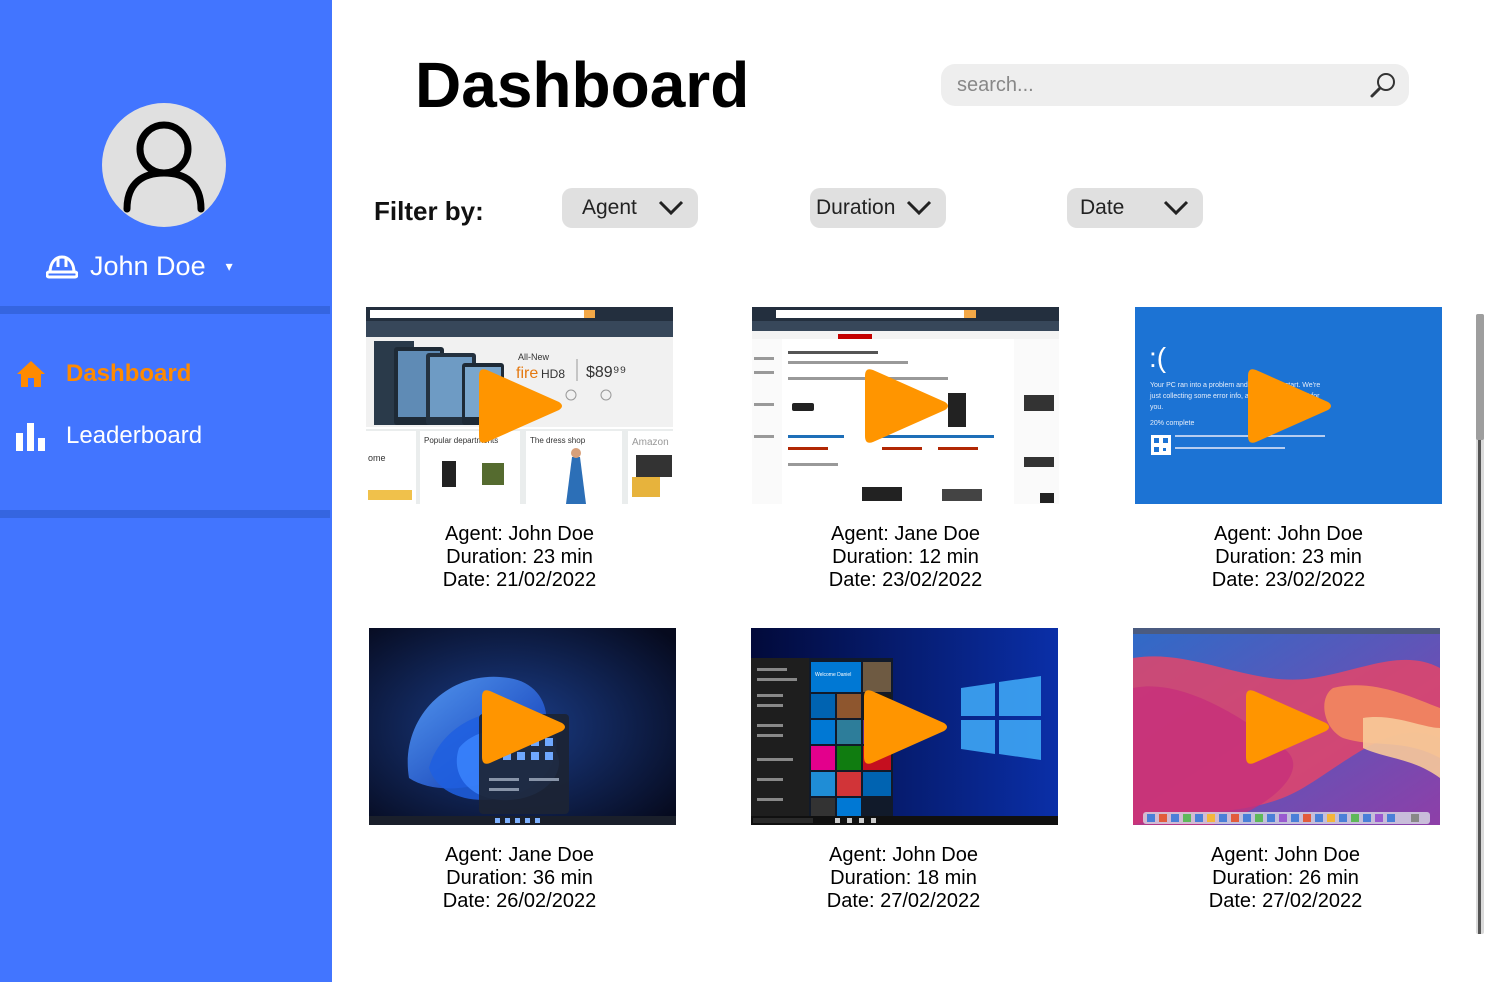 Image resolution: width=1512 pixels, height=982 pixels. What do you see at coordinates (1151, 85) in the screenshot?
I see `search-input` at bounding box center [1151, 85].